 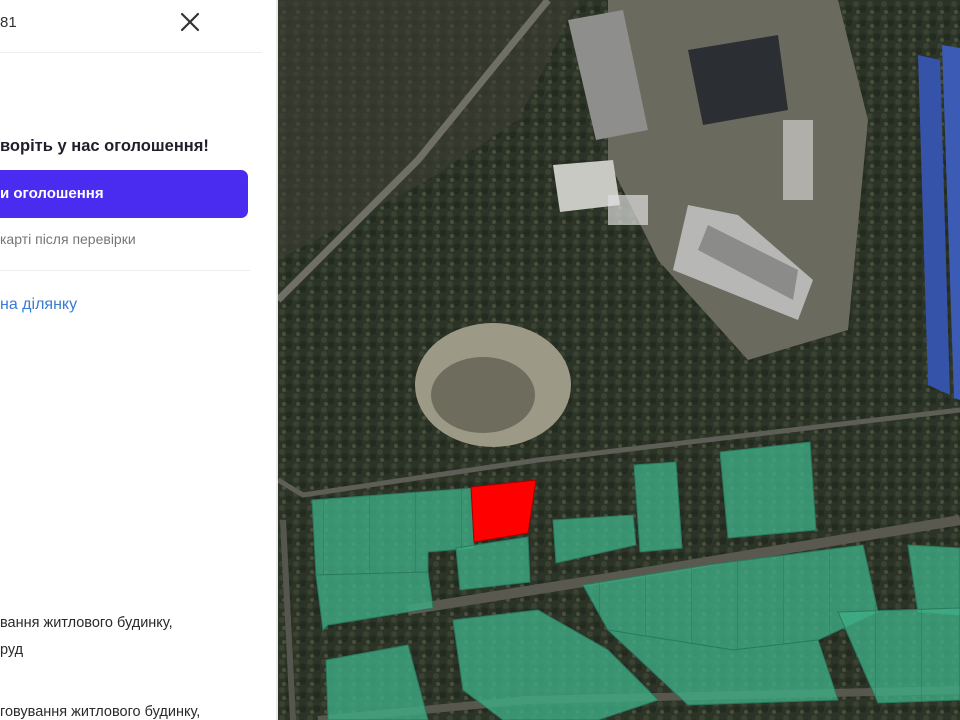 I want to click on promo-title: ворiть у нас оголошення!, so click(x=104, y=146).